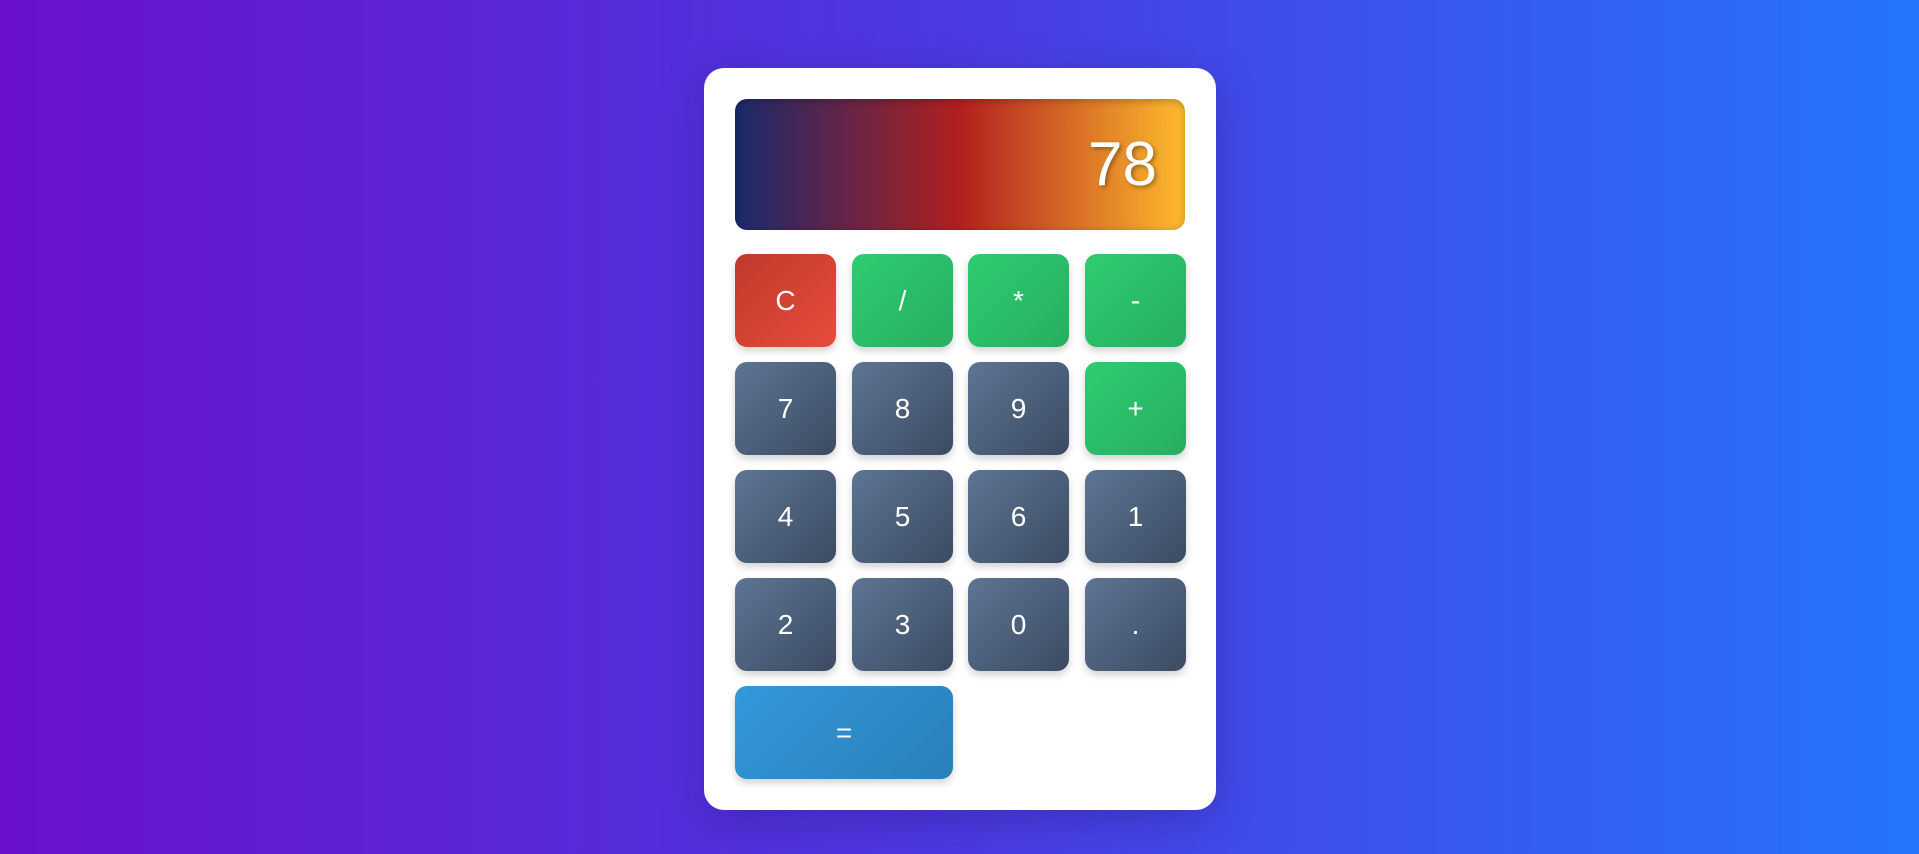 The width and height of the screenshot is (1919, 854). Describe the element at coordinates (1018, 516) in the screenshot. I see `digit-6-button: 6` at that location.